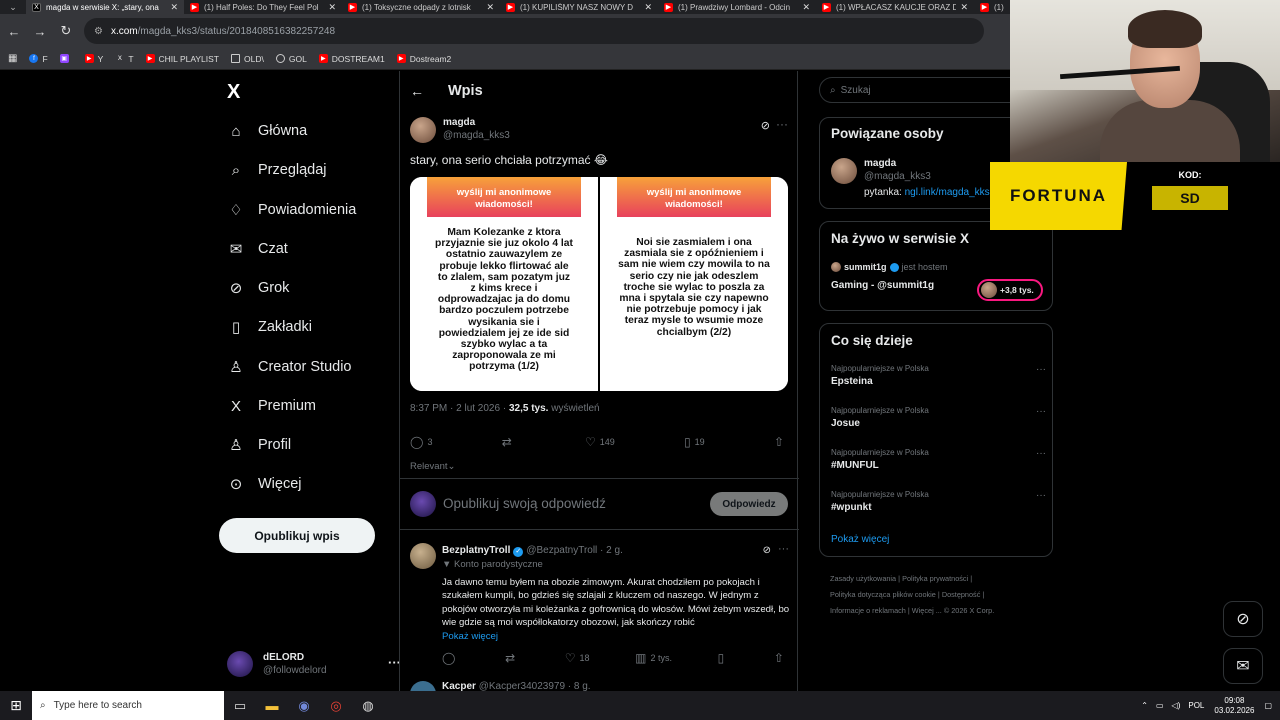 This screenshot has width=1280, height=720. Describe the element at coordinates (368, 705) in the screenshot. I see `obs-icon: ◍` at that location.